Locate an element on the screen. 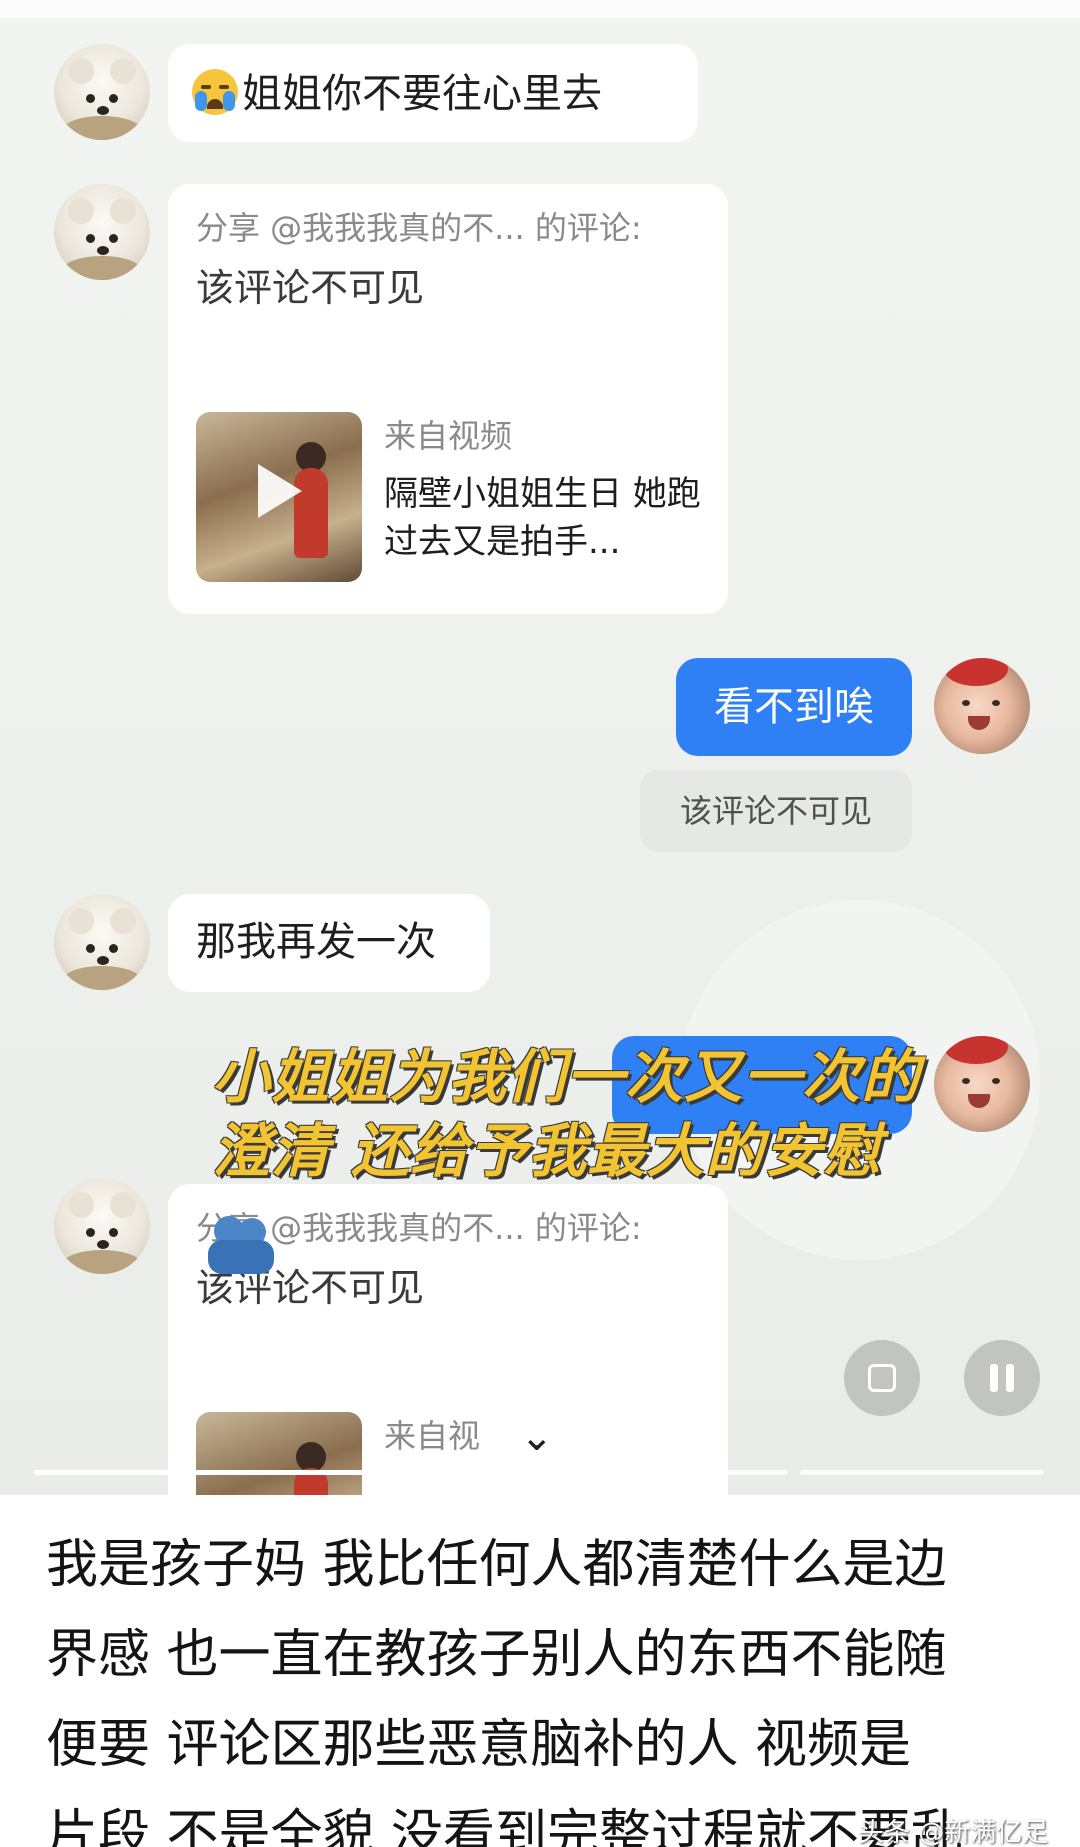  pause-button is located at coordinates (1002, 1378).